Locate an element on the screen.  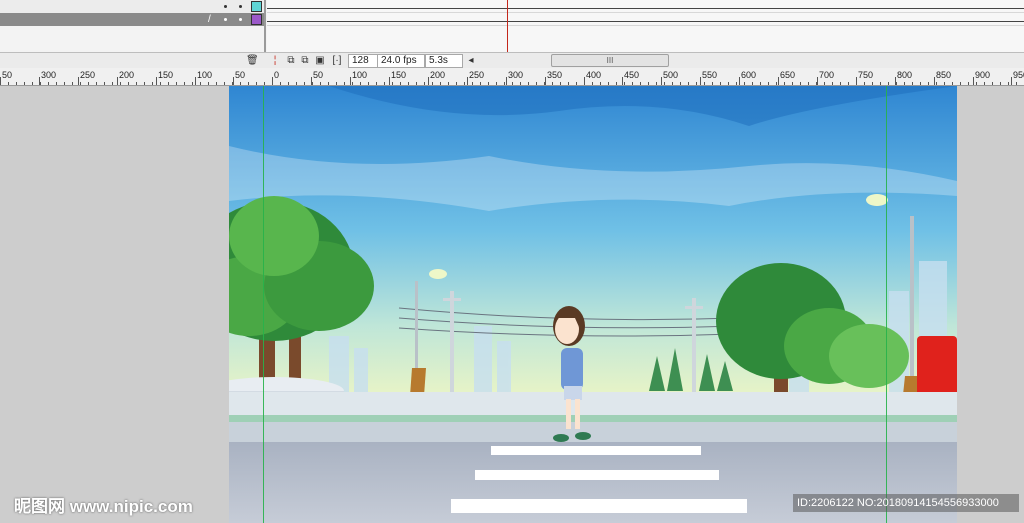
image-id-watermark: ID:2206122 NO:20180914154556933000 is located at coordinates (906, 503).